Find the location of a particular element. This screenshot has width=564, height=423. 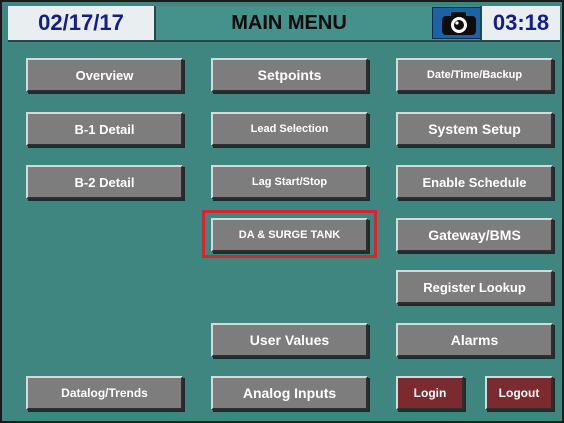

page-title: MAIN MENU is located at coordinates (289, 23).